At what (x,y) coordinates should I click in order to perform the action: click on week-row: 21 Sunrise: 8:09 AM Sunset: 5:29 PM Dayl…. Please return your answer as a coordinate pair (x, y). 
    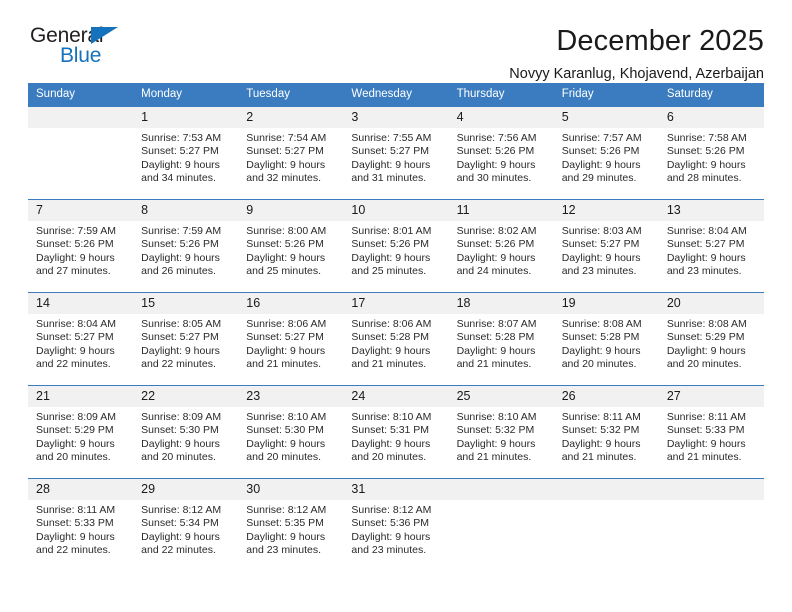
    Looking at the image, I should click on (396, 432).